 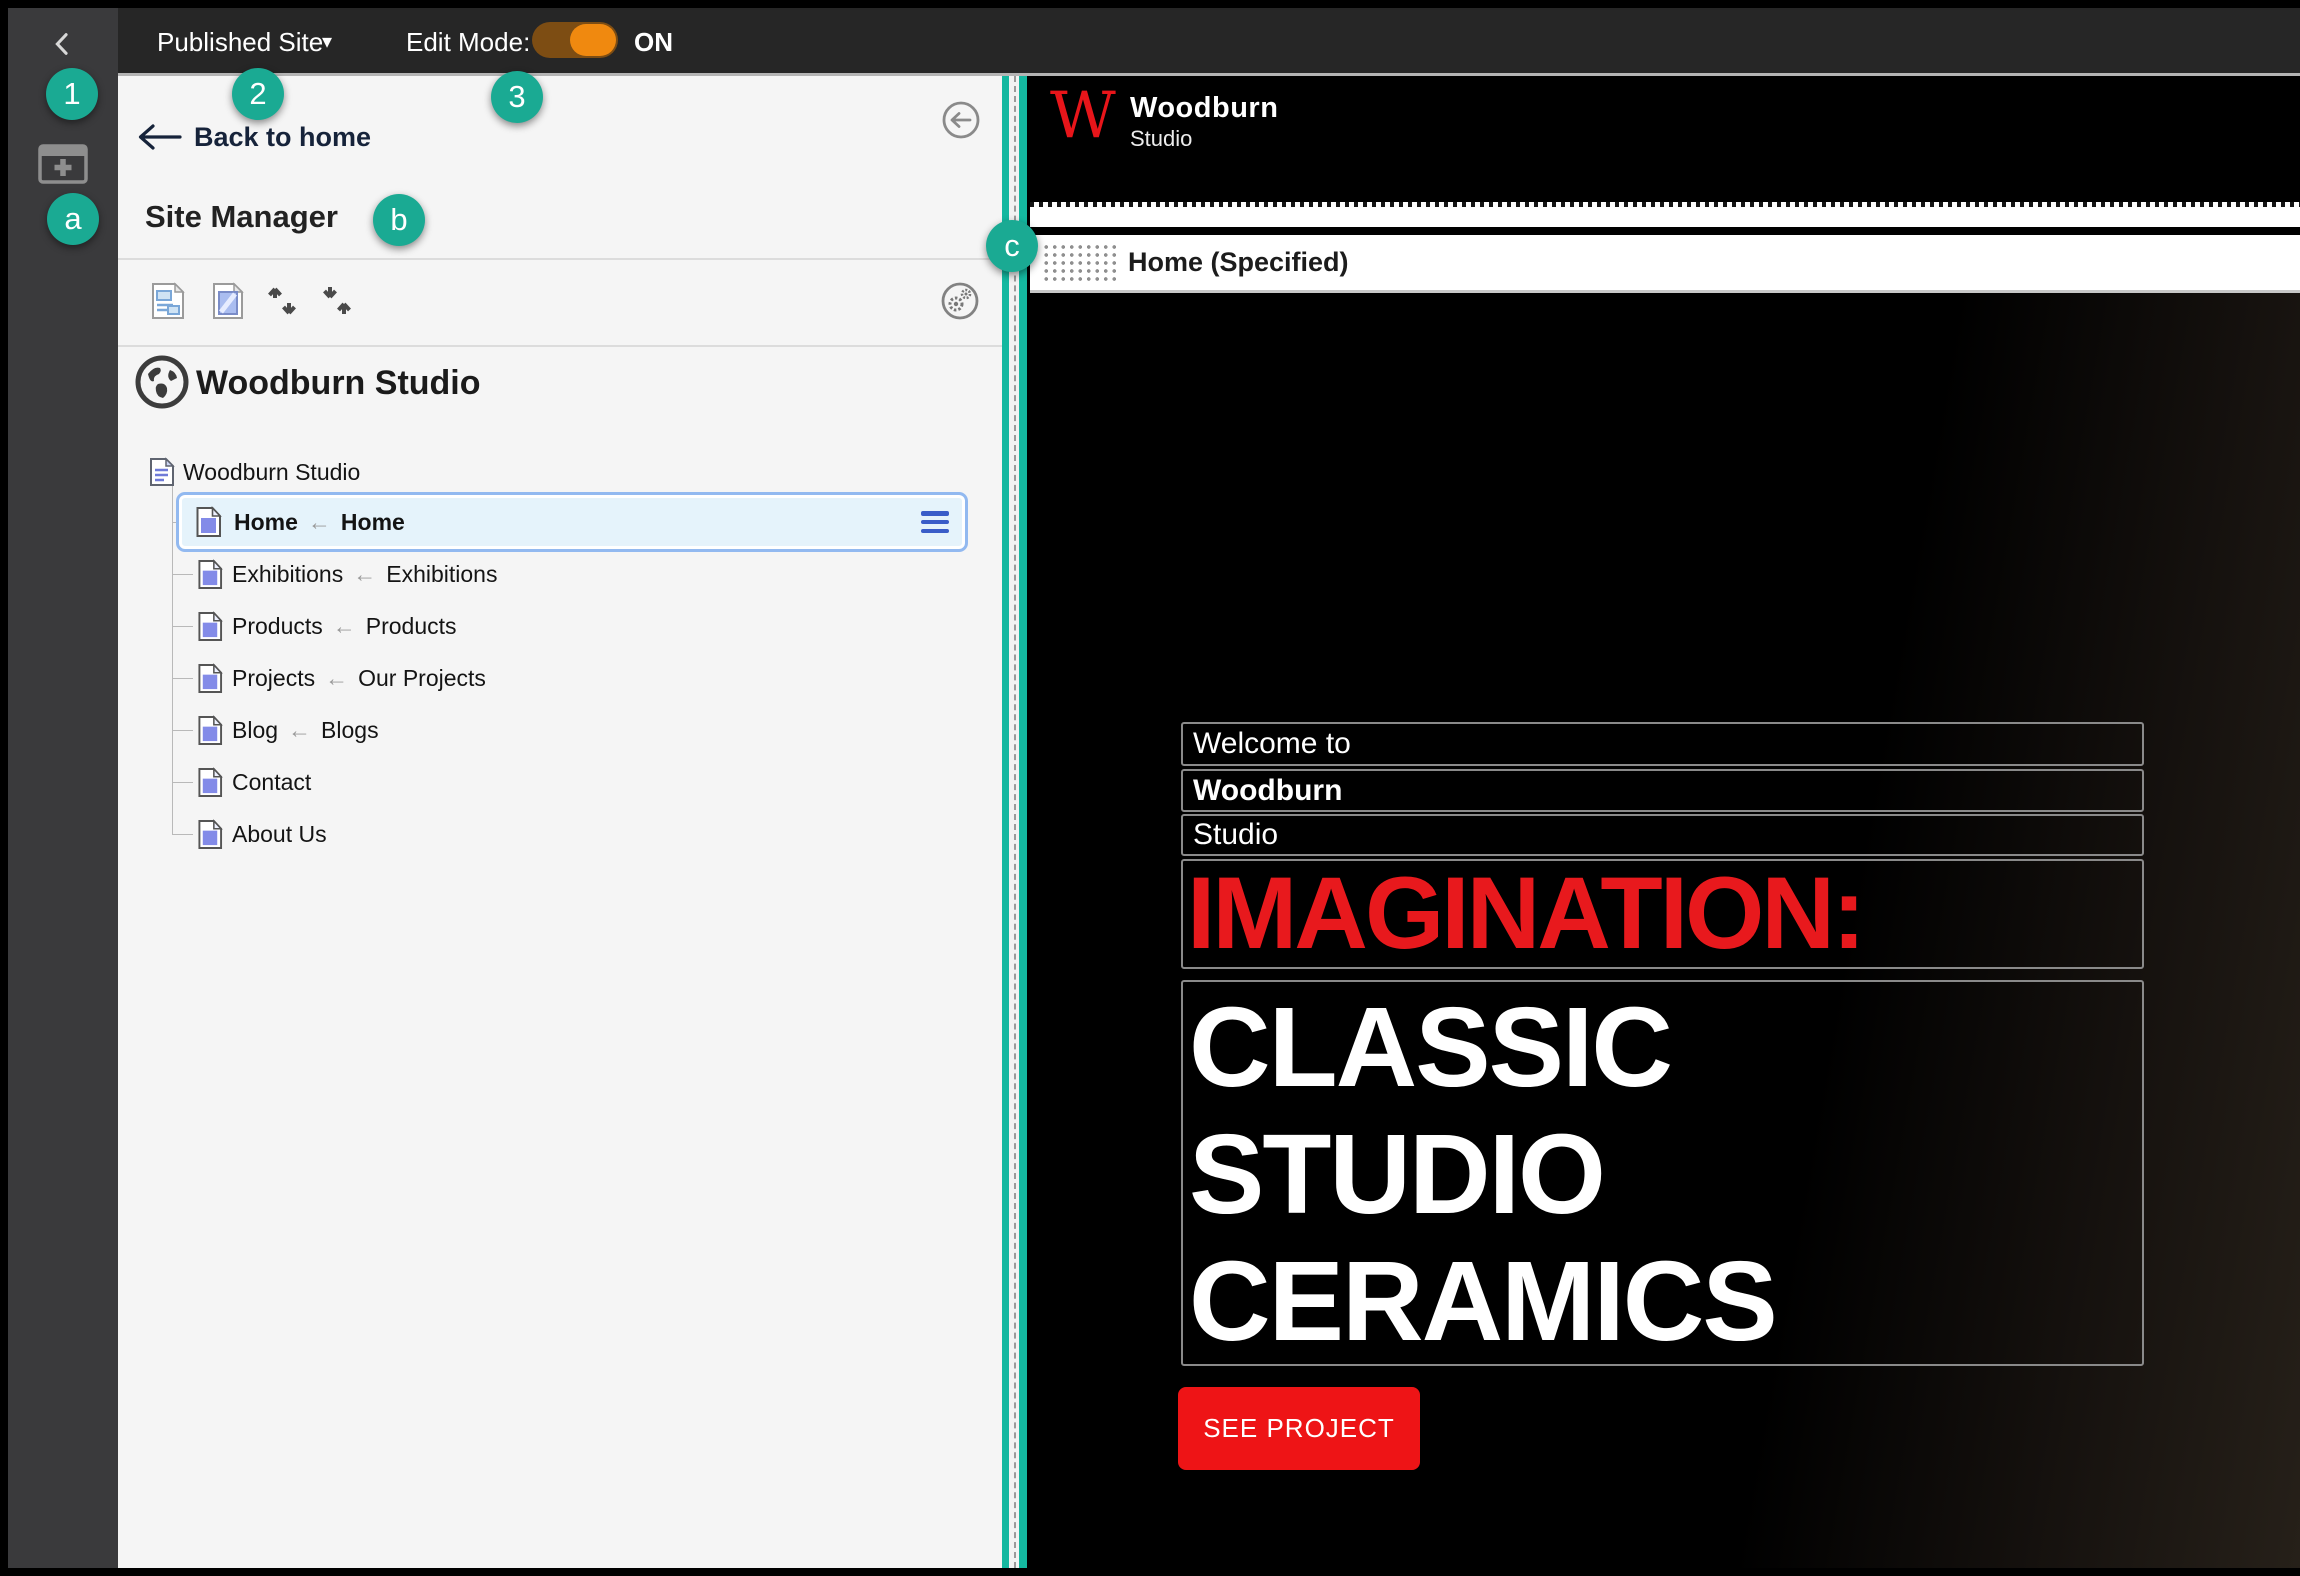 I want to click on page-name: Projects, so click(x=274, y=677).